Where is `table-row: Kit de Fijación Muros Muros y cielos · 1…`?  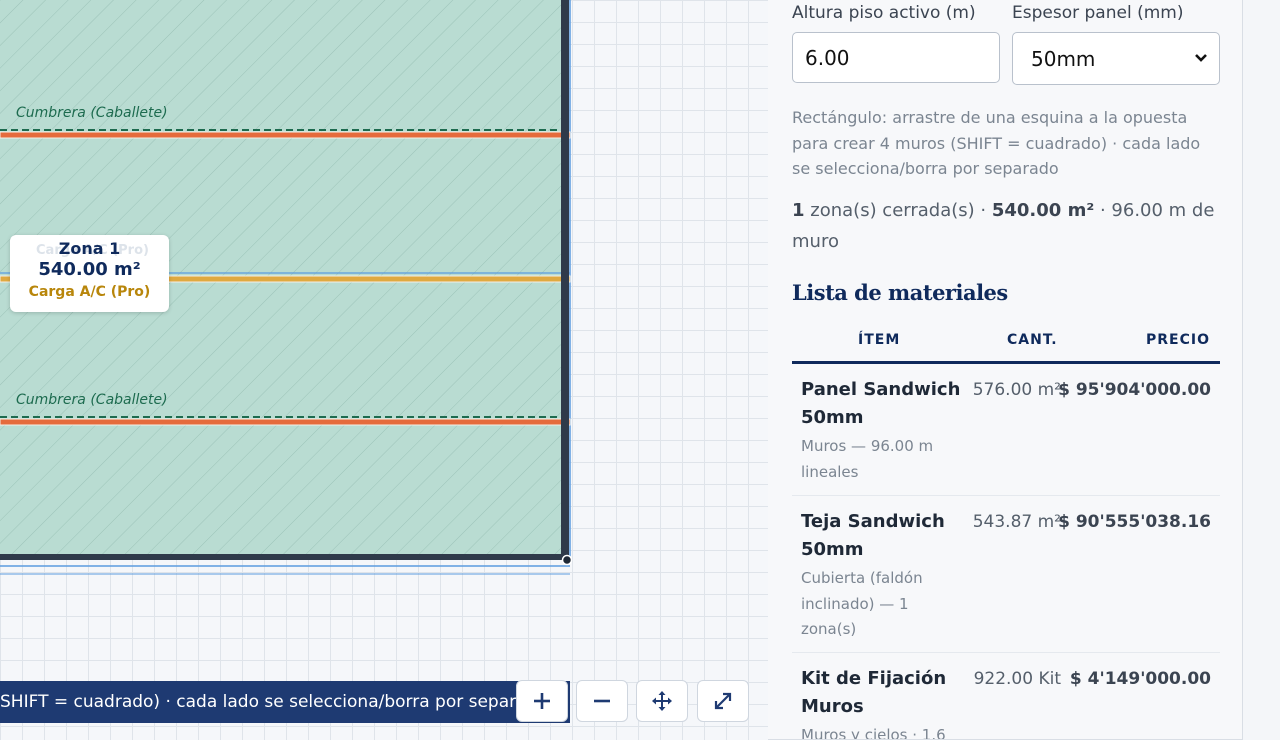
table-row: Kit de Fijación Muros Muros y cielos · 1… is located at coordinates (1006, 696).